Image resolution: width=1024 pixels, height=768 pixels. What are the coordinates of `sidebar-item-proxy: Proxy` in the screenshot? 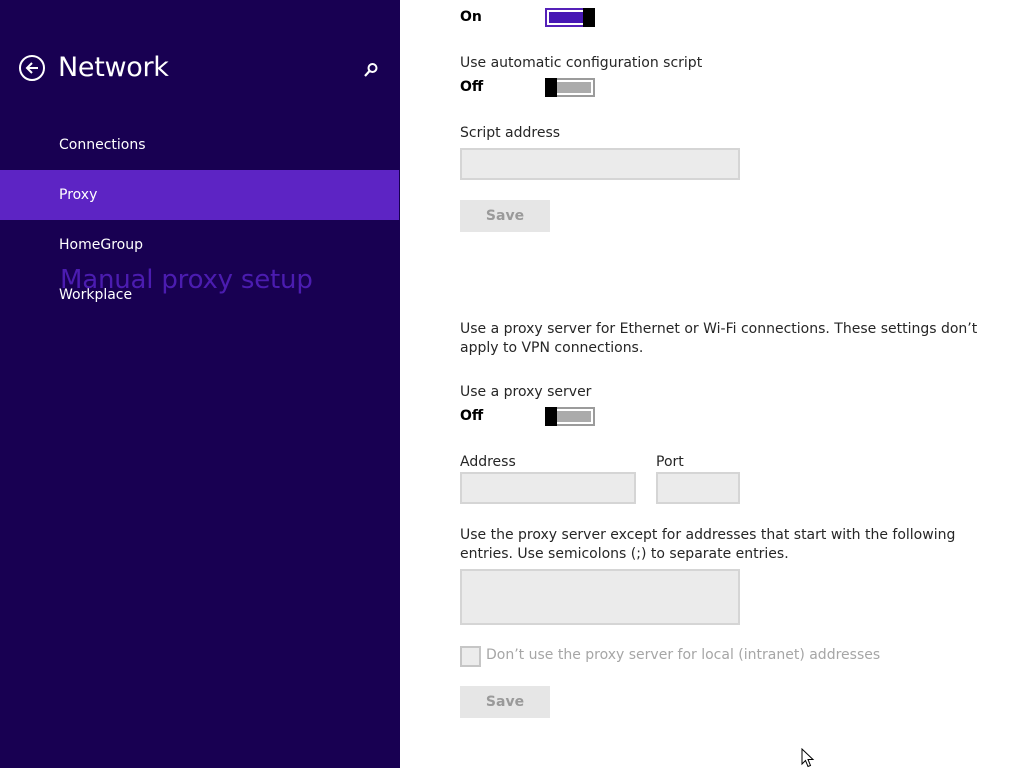 It's located at (199, 195).